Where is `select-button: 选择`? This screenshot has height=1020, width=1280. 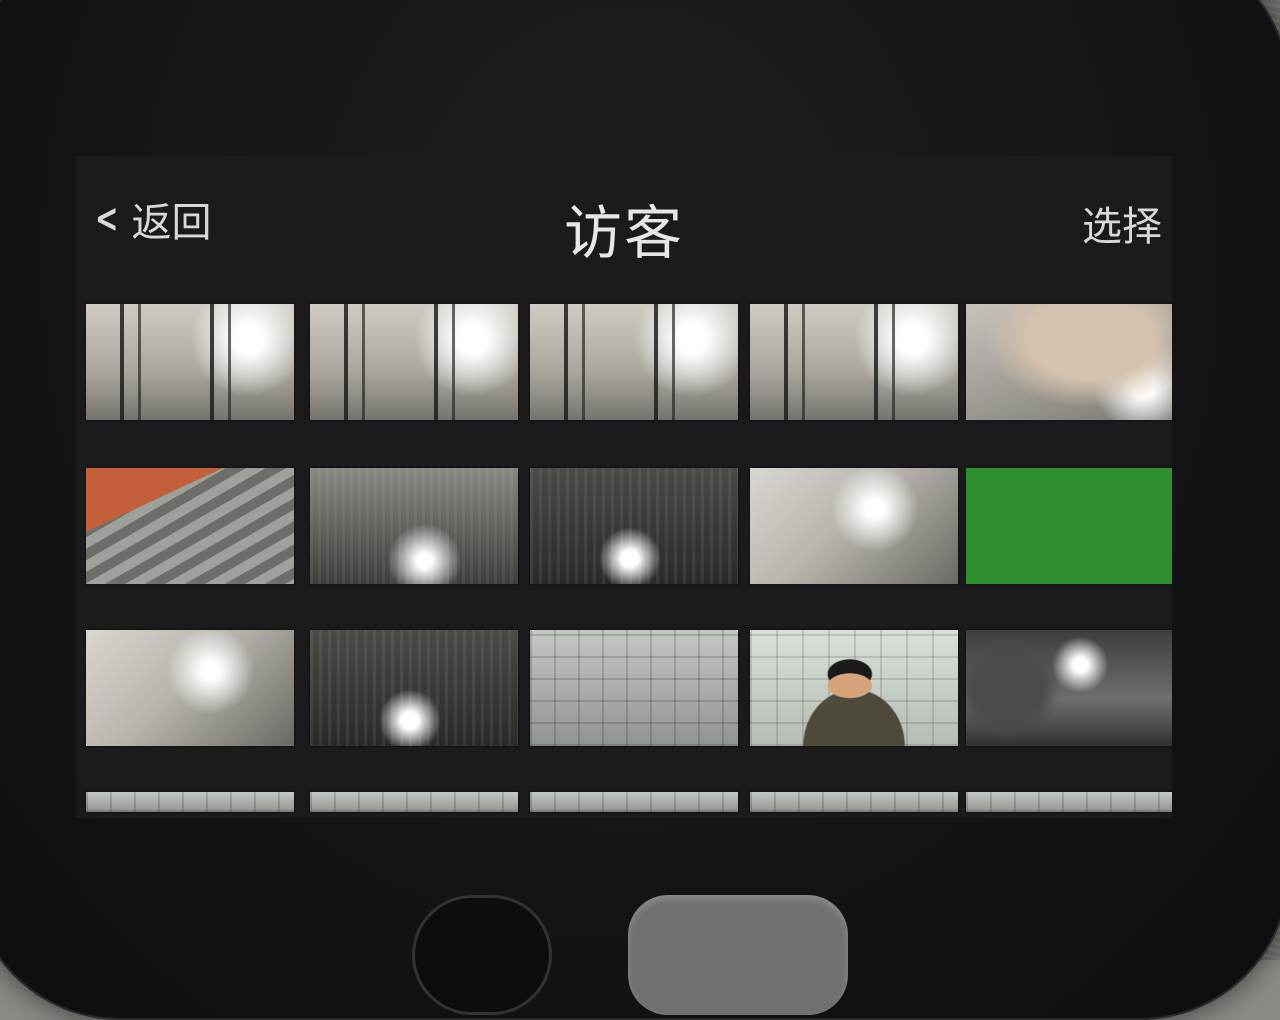 select-button: 选择 is located at coordinates (1122, 223).